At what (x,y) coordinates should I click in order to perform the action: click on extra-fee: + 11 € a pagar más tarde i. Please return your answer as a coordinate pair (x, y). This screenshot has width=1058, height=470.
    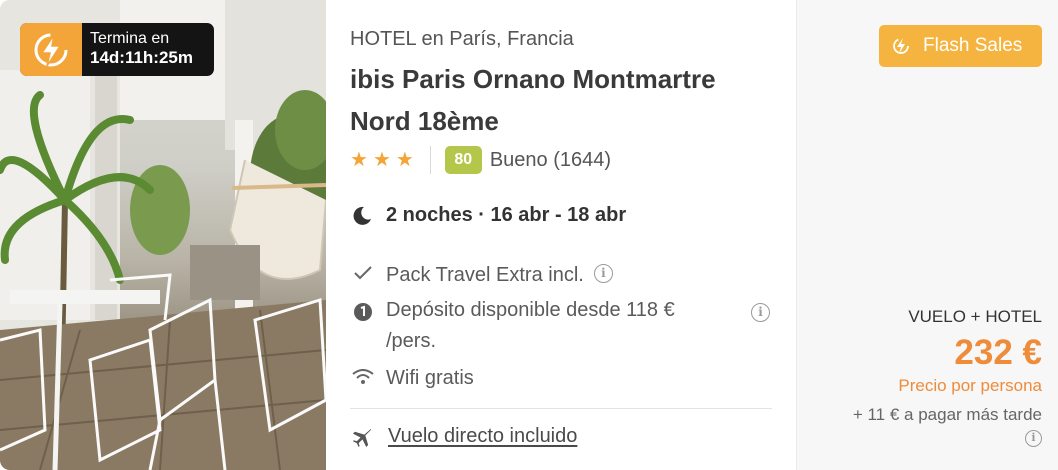
    Looking at the image, I should click on (942, 426).